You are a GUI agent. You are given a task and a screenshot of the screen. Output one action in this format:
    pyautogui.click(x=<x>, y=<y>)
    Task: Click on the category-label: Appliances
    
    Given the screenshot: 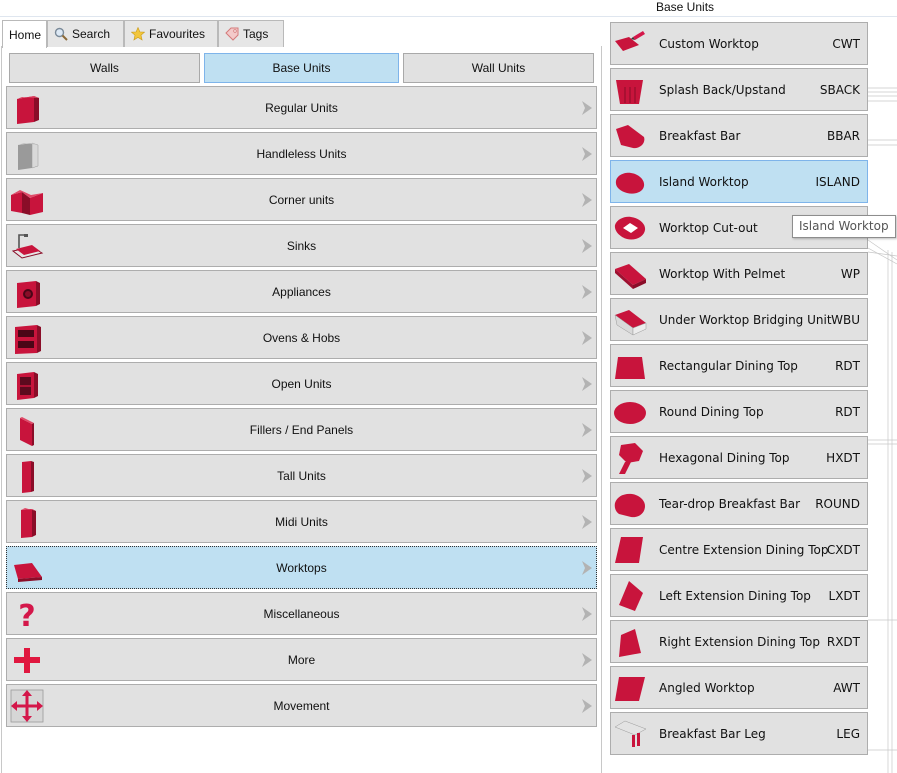 What is the action you would take?
    pyautogui.click(x=301, y=291)
    